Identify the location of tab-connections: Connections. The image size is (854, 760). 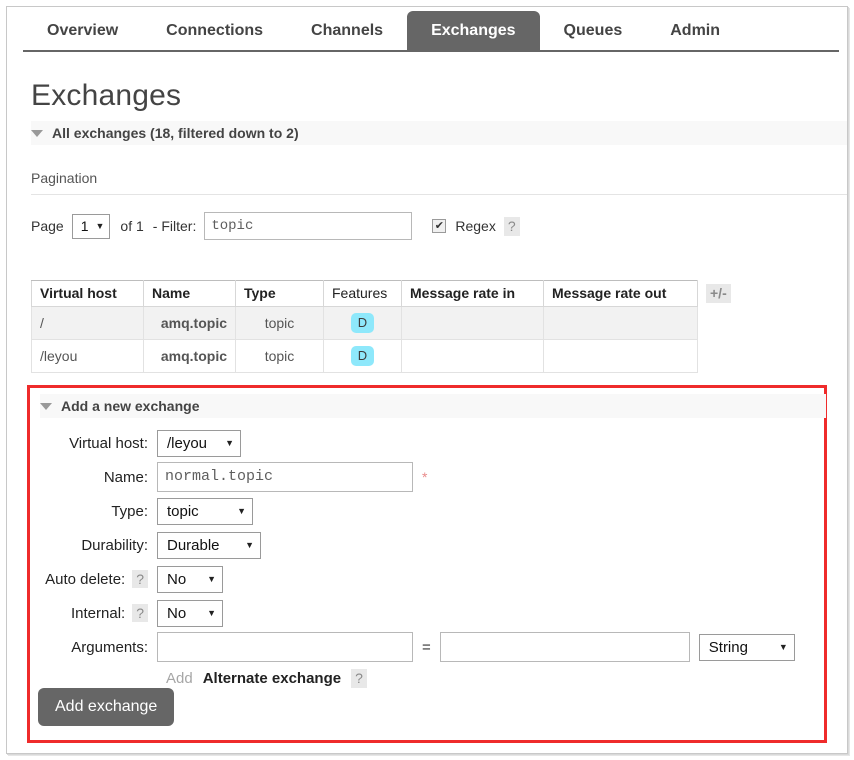
(214, 31).